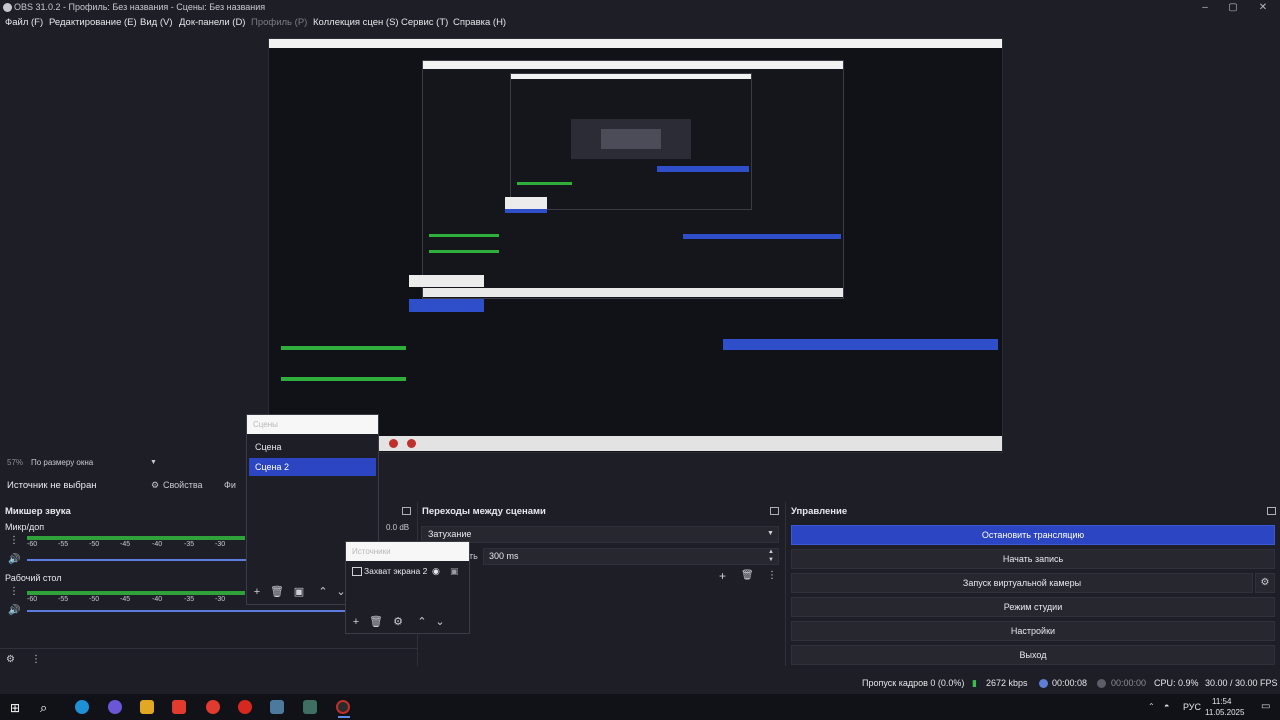  I want to click on settings-button: Настройки, so click(1033, 631).